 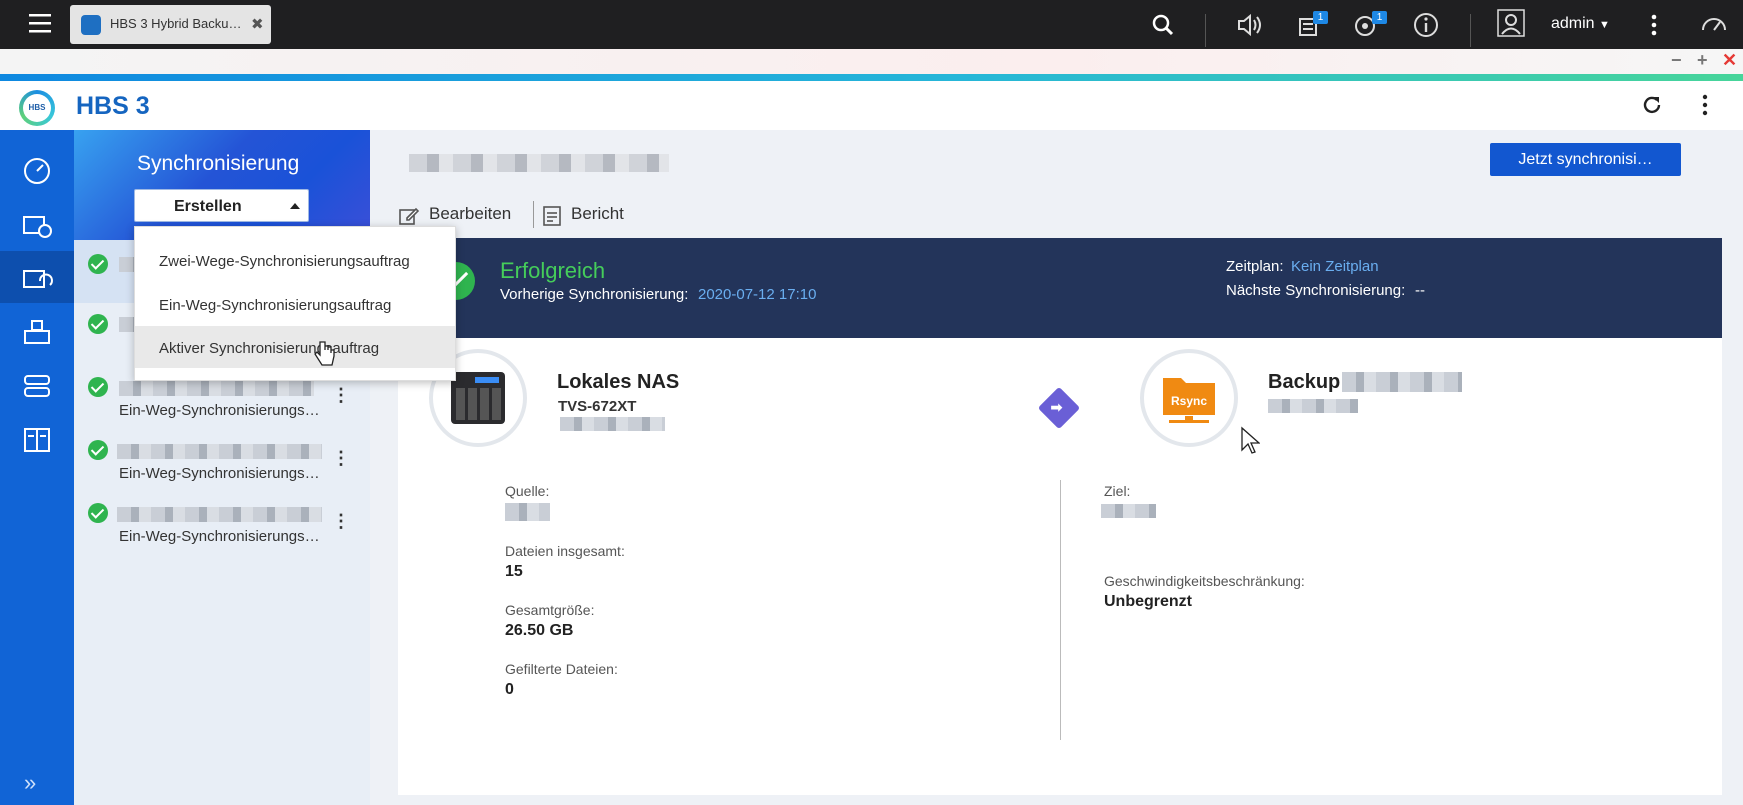 I want to click on dashboard-icon, so click(x=37, y=171).